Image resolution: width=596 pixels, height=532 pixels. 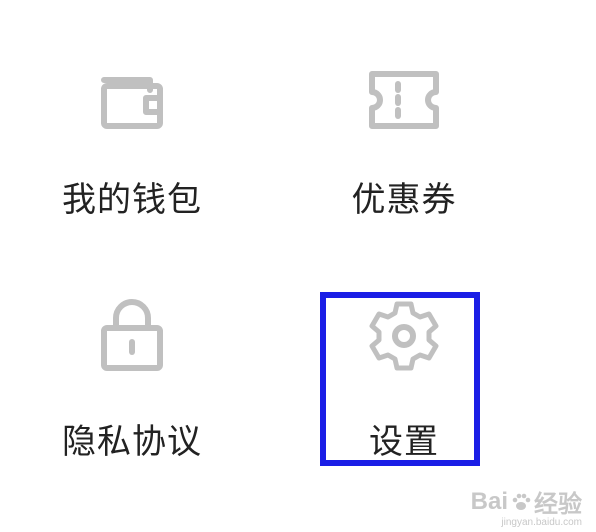 I want to click on wallet-icon, so click(x=132, y=104).